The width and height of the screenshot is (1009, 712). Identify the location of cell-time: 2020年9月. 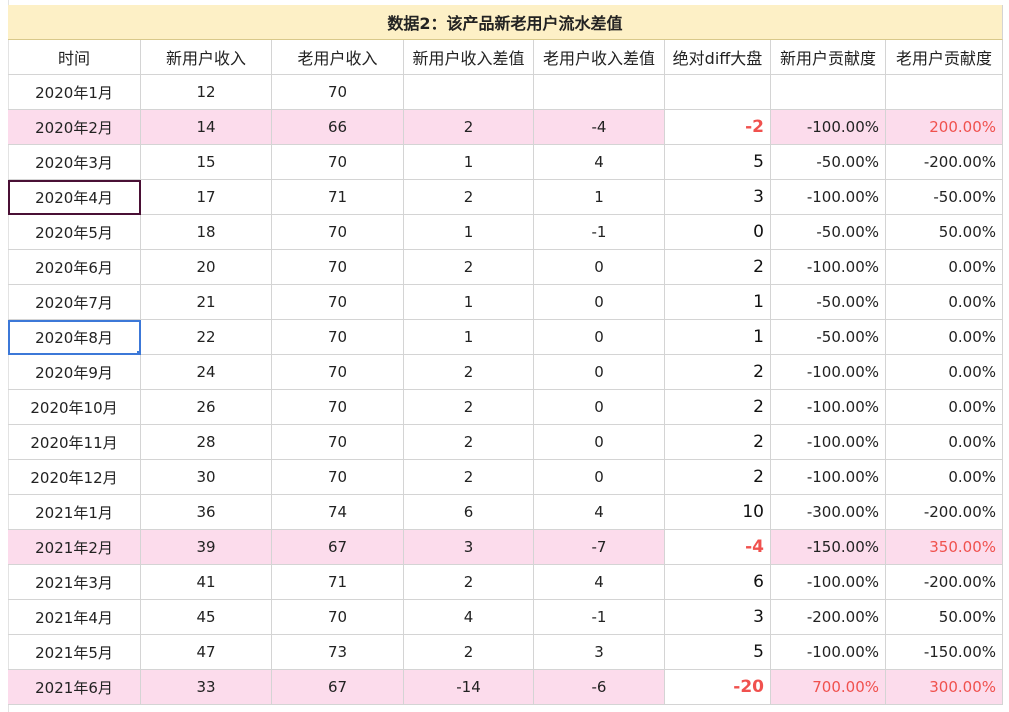
(74, 372).